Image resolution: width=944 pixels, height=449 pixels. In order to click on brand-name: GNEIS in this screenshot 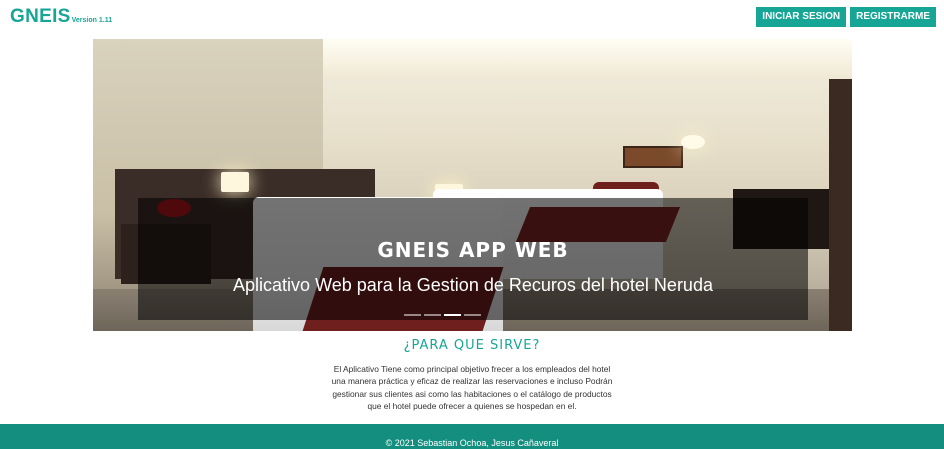, I will do `click(40, 16)`.